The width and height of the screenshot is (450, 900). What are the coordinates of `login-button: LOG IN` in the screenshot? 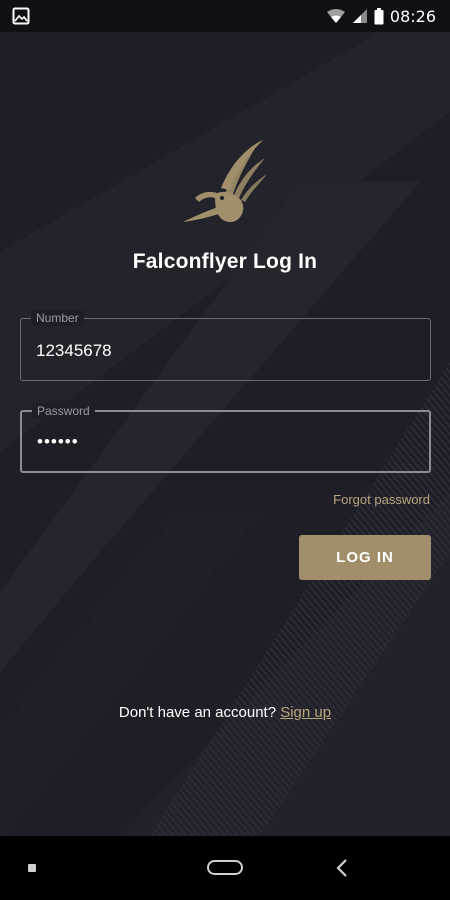 It's located at (365, 557).